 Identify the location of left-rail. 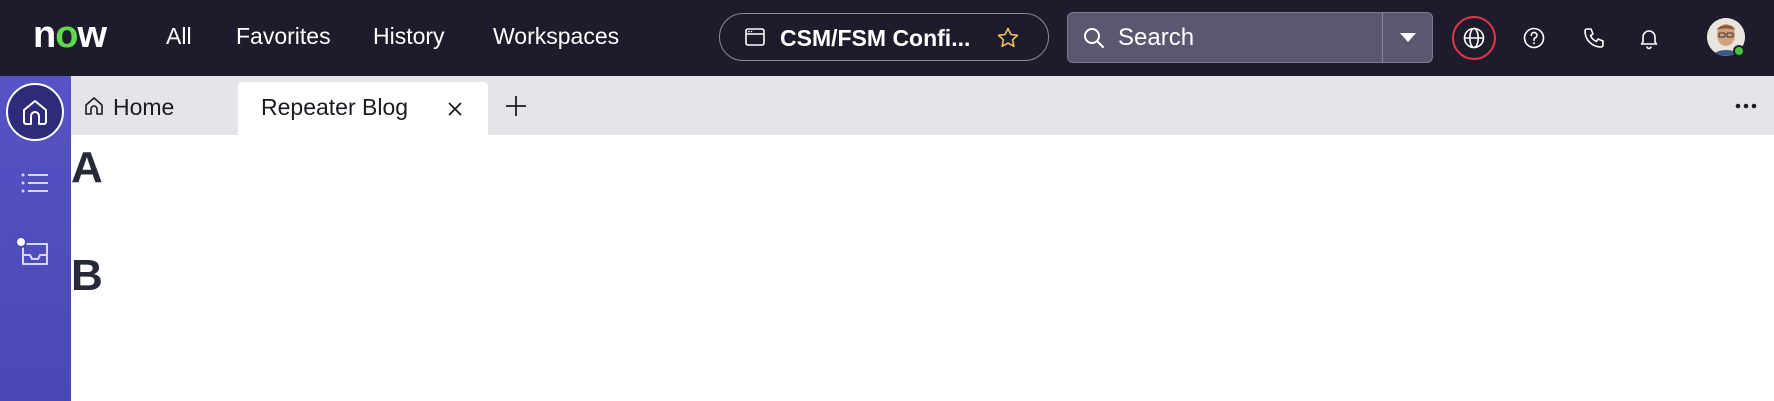
(35, 238).